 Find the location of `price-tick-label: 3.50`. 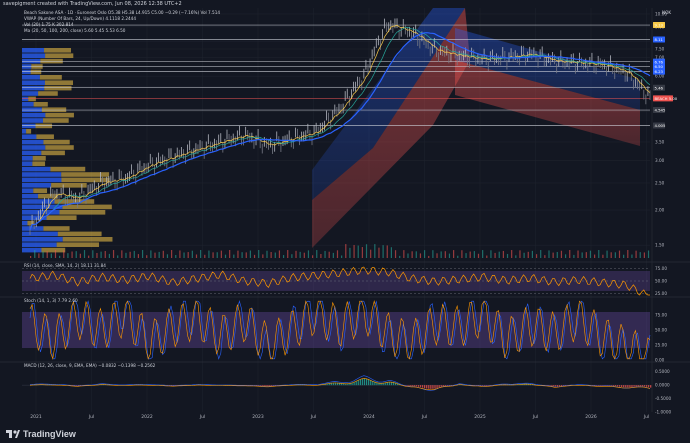

price-tick-label: 3.50 is located at coordinates (660, 141).